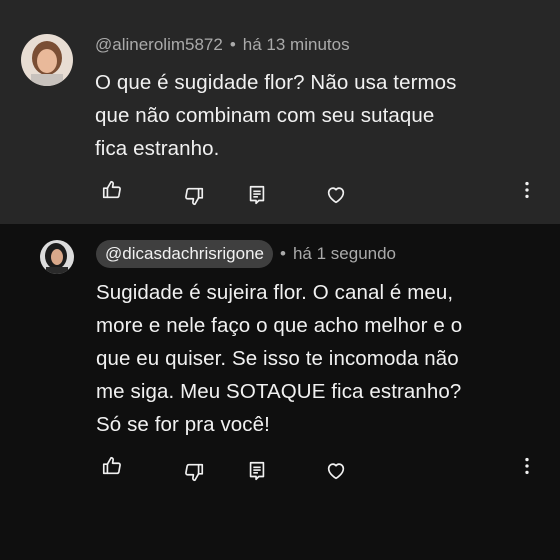  Describe the element at coordinates (277, 358) in the screenshot. I see `comment-line: que eu quiser. Se isso te incomoda não` at that location.